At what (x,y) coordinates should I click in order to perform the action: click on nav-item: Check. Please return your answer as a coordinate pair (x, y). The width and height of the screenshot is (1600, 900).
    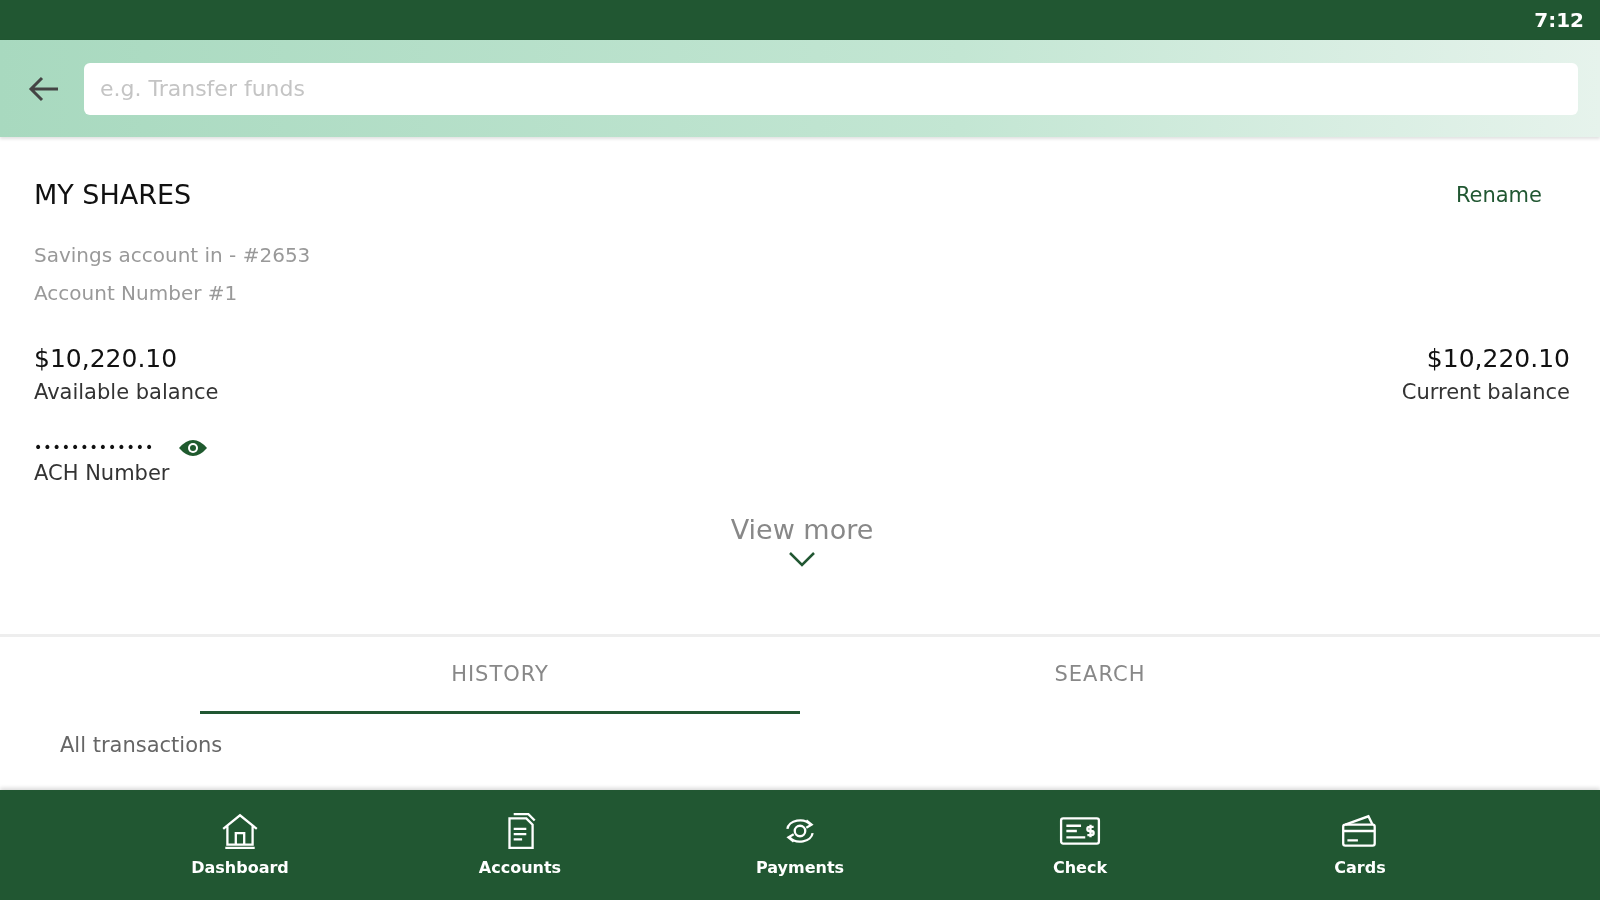
    Looking at the image, I should click on (1080, 845).